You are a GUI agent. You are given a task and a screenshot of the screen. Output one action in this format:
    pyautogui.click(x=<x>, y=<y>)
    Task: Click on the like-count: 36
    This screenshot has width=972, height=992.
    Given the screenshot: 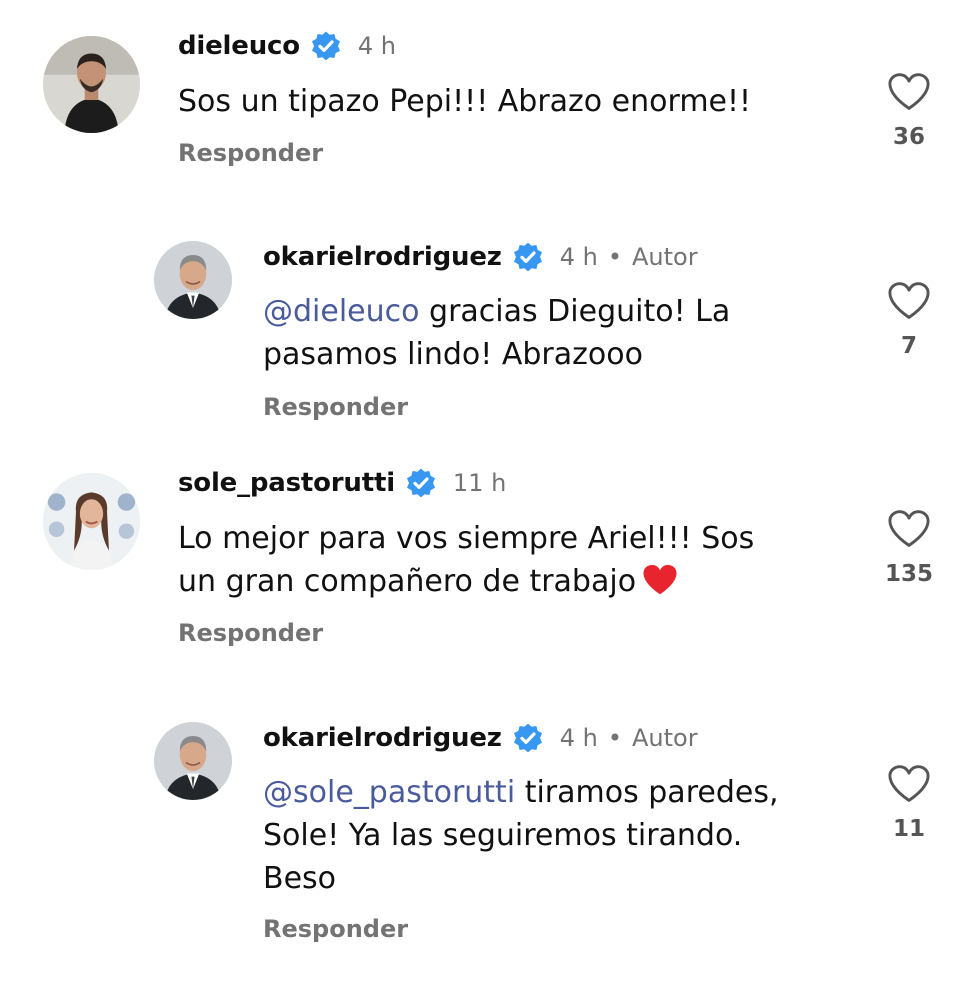 What is the action you would take?
    pyautogui.click(x=908, y=137)
    